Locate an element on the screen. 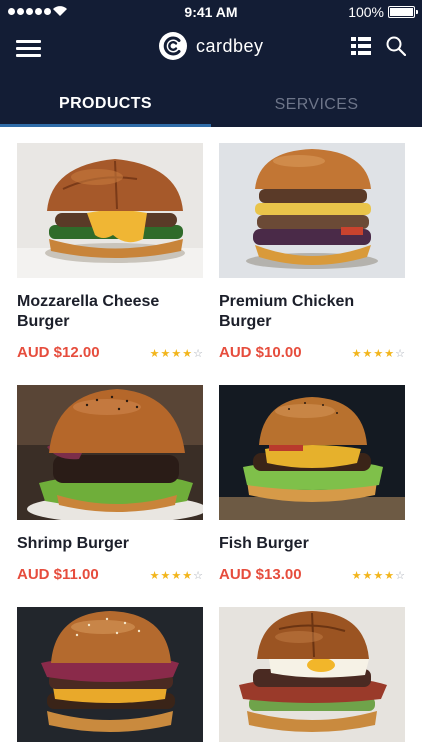 This screenshot has width=422, height=750. tab-products: PRODUCTS is located at coordinates (105, 104).